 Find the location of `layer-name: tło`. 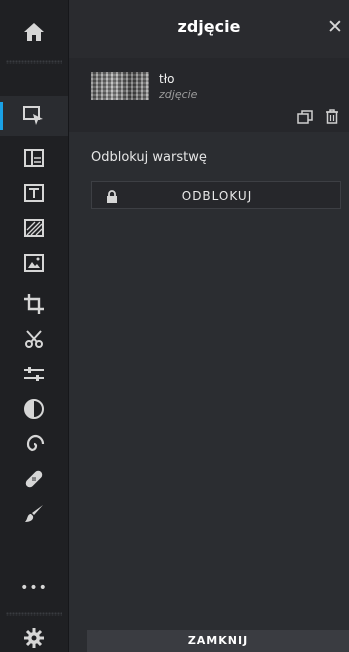

layer-name: tło is located at coordinates (167, 79).